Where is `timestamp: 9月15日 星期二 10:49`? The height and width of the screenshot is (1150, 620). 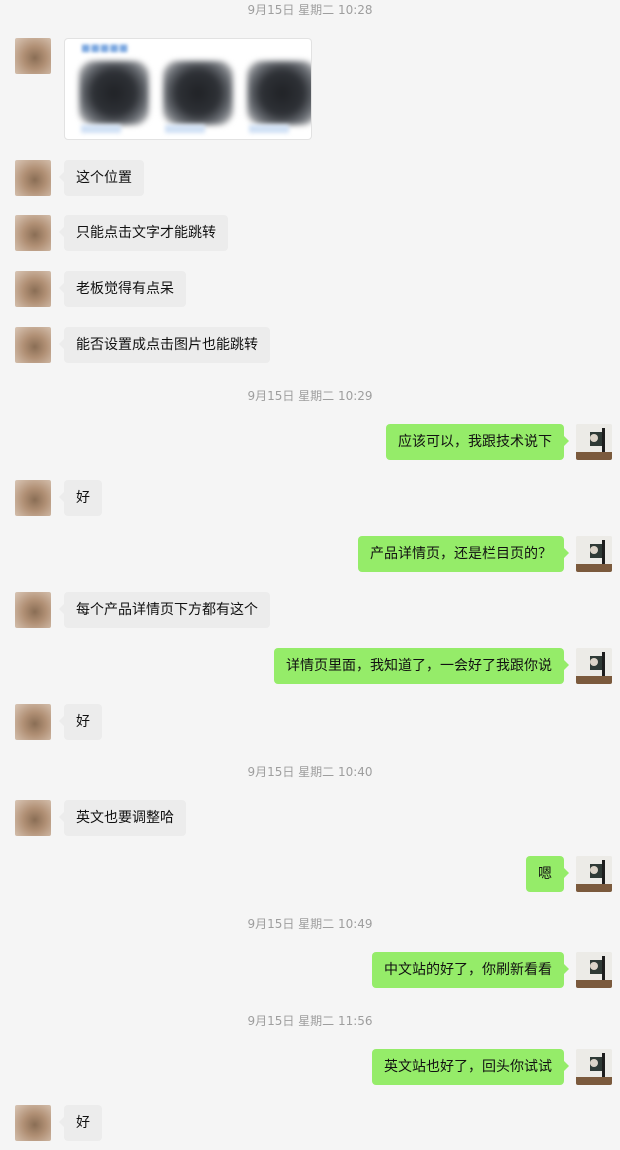
timestamp: 9月15日 星期二 10:49 is located at coordinates (310, 924).